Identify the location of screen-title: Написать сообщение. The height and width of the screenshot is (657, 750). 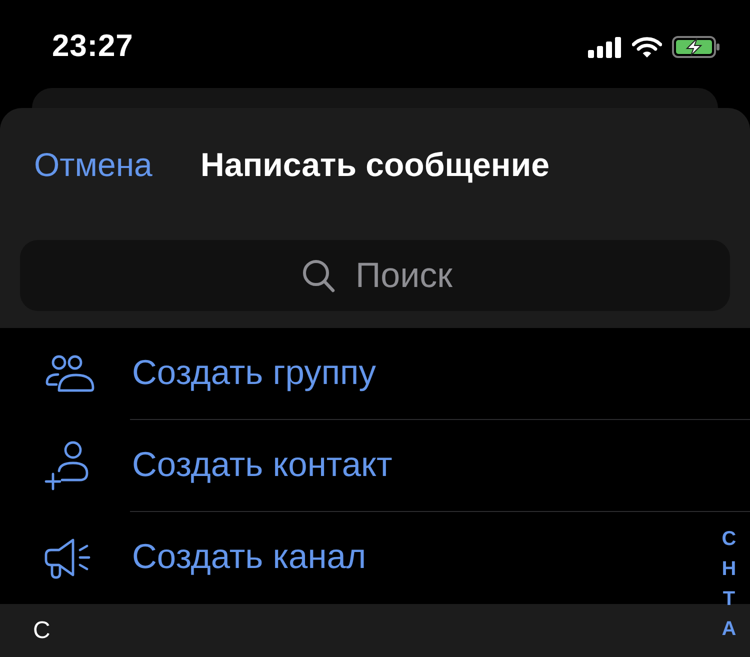
(375, 165).